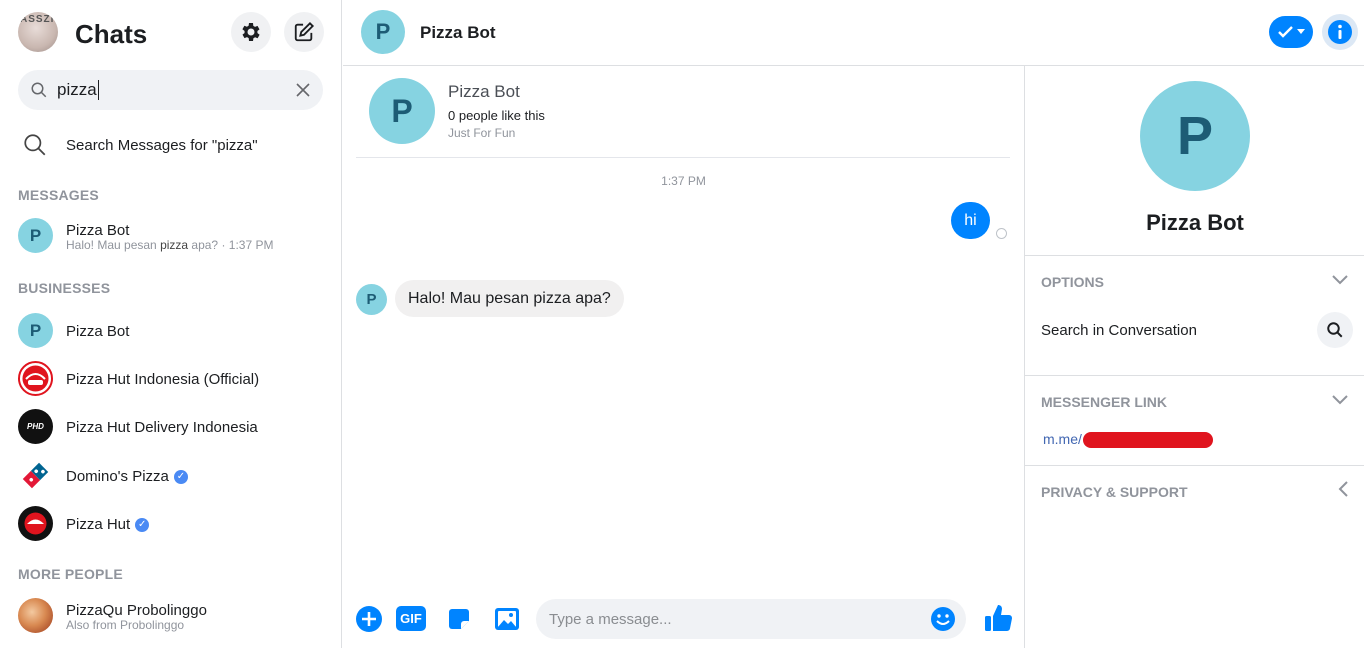 Image resolution: width=1364 pixels, height=648 pixels. I want to click on phd-logo-icon: PHD, so click(35, 426).